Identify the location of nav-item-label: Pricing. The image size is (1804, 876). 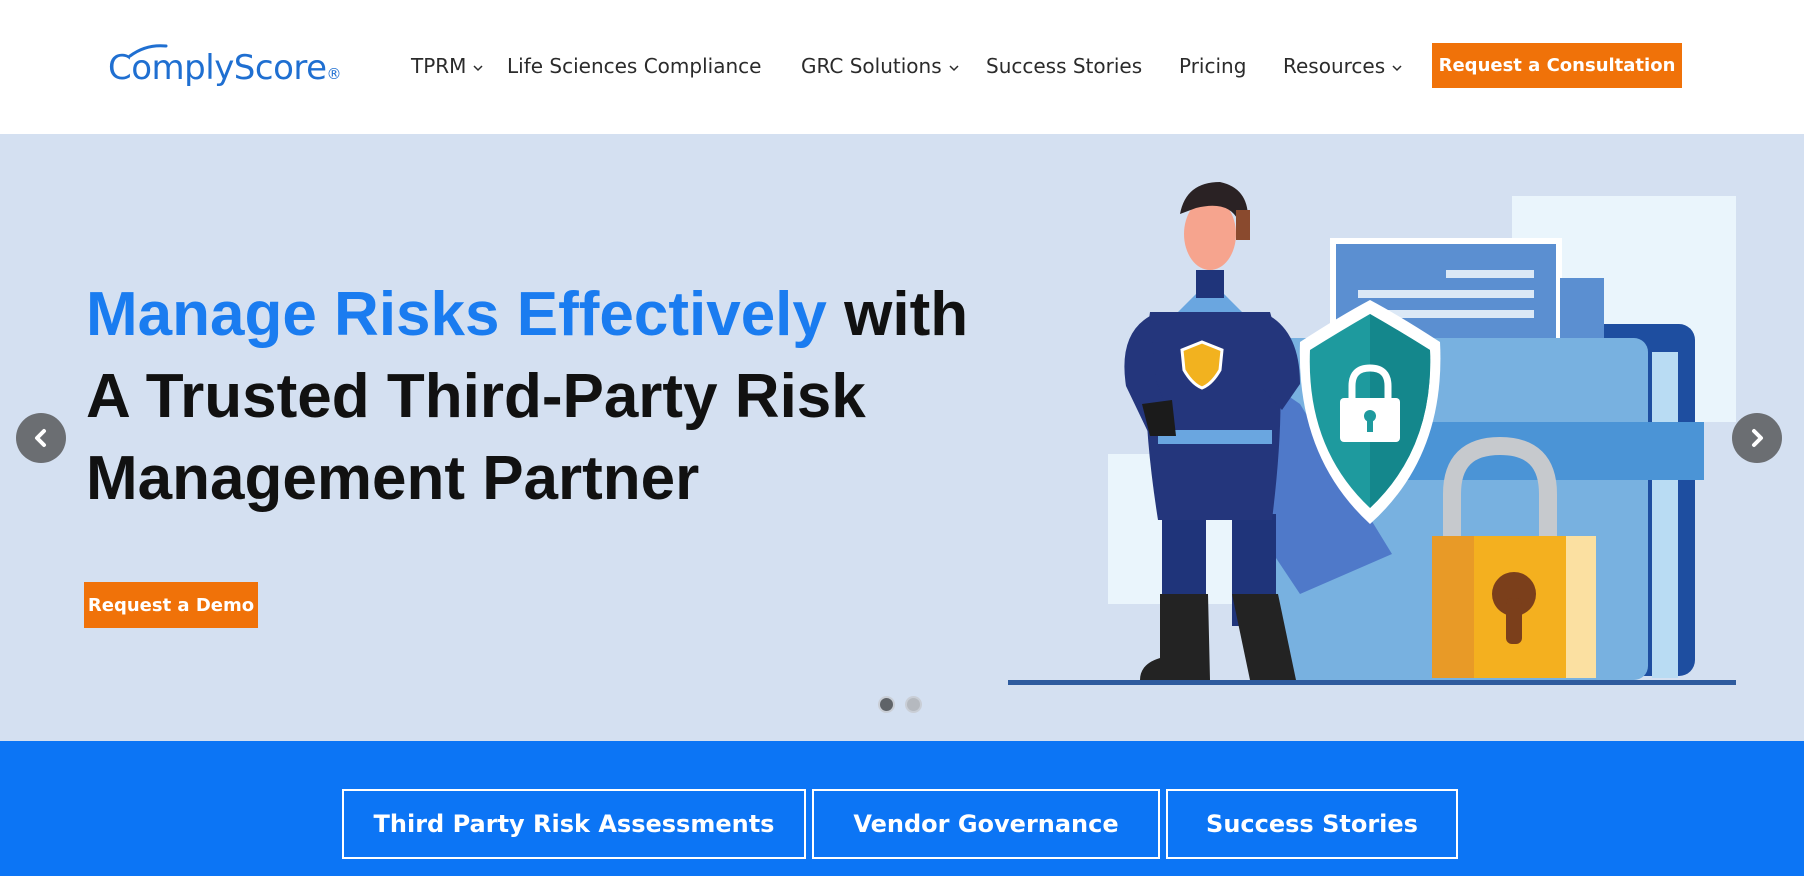
(1213, 66).